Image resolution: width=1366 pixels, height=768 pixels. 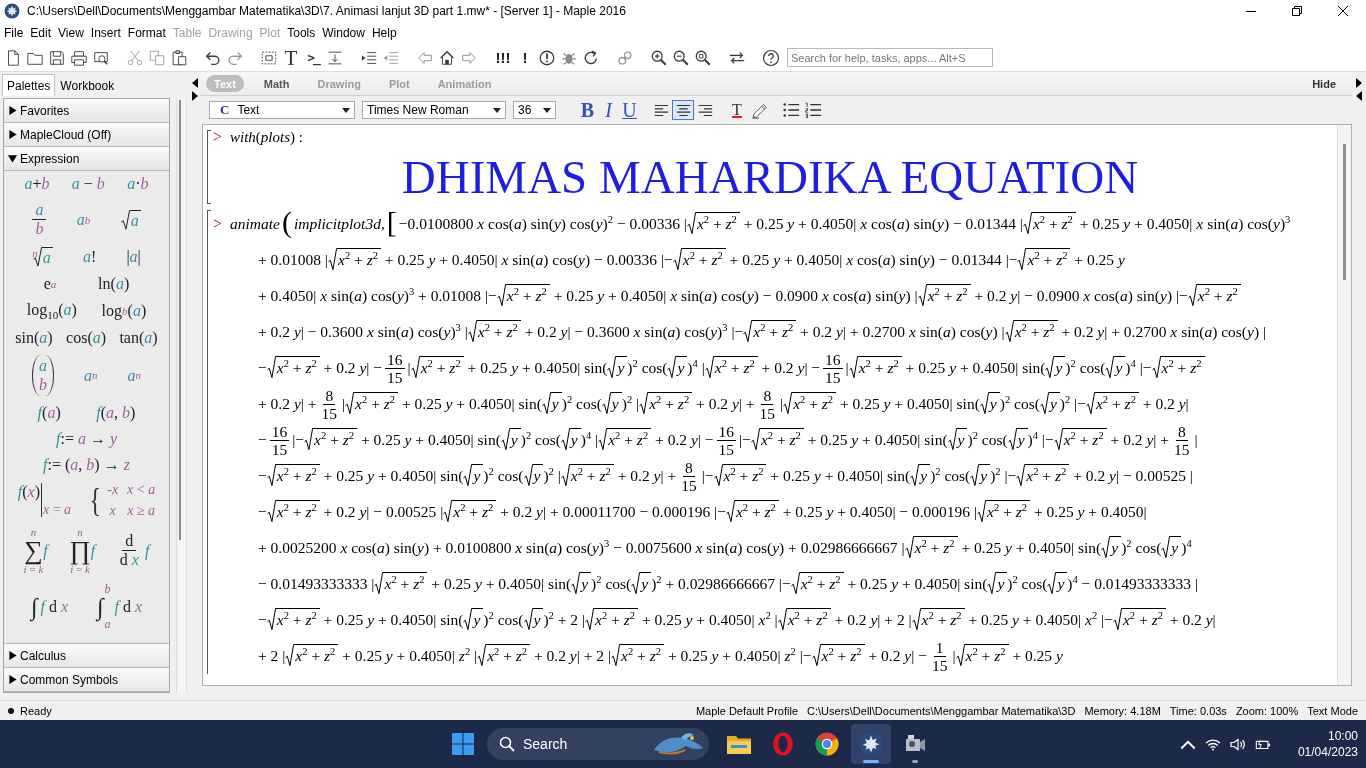 I want to click on math-term: + 0.25 y + 0.4050| x$^{2}$ |−, so click(x=1040, y=619).